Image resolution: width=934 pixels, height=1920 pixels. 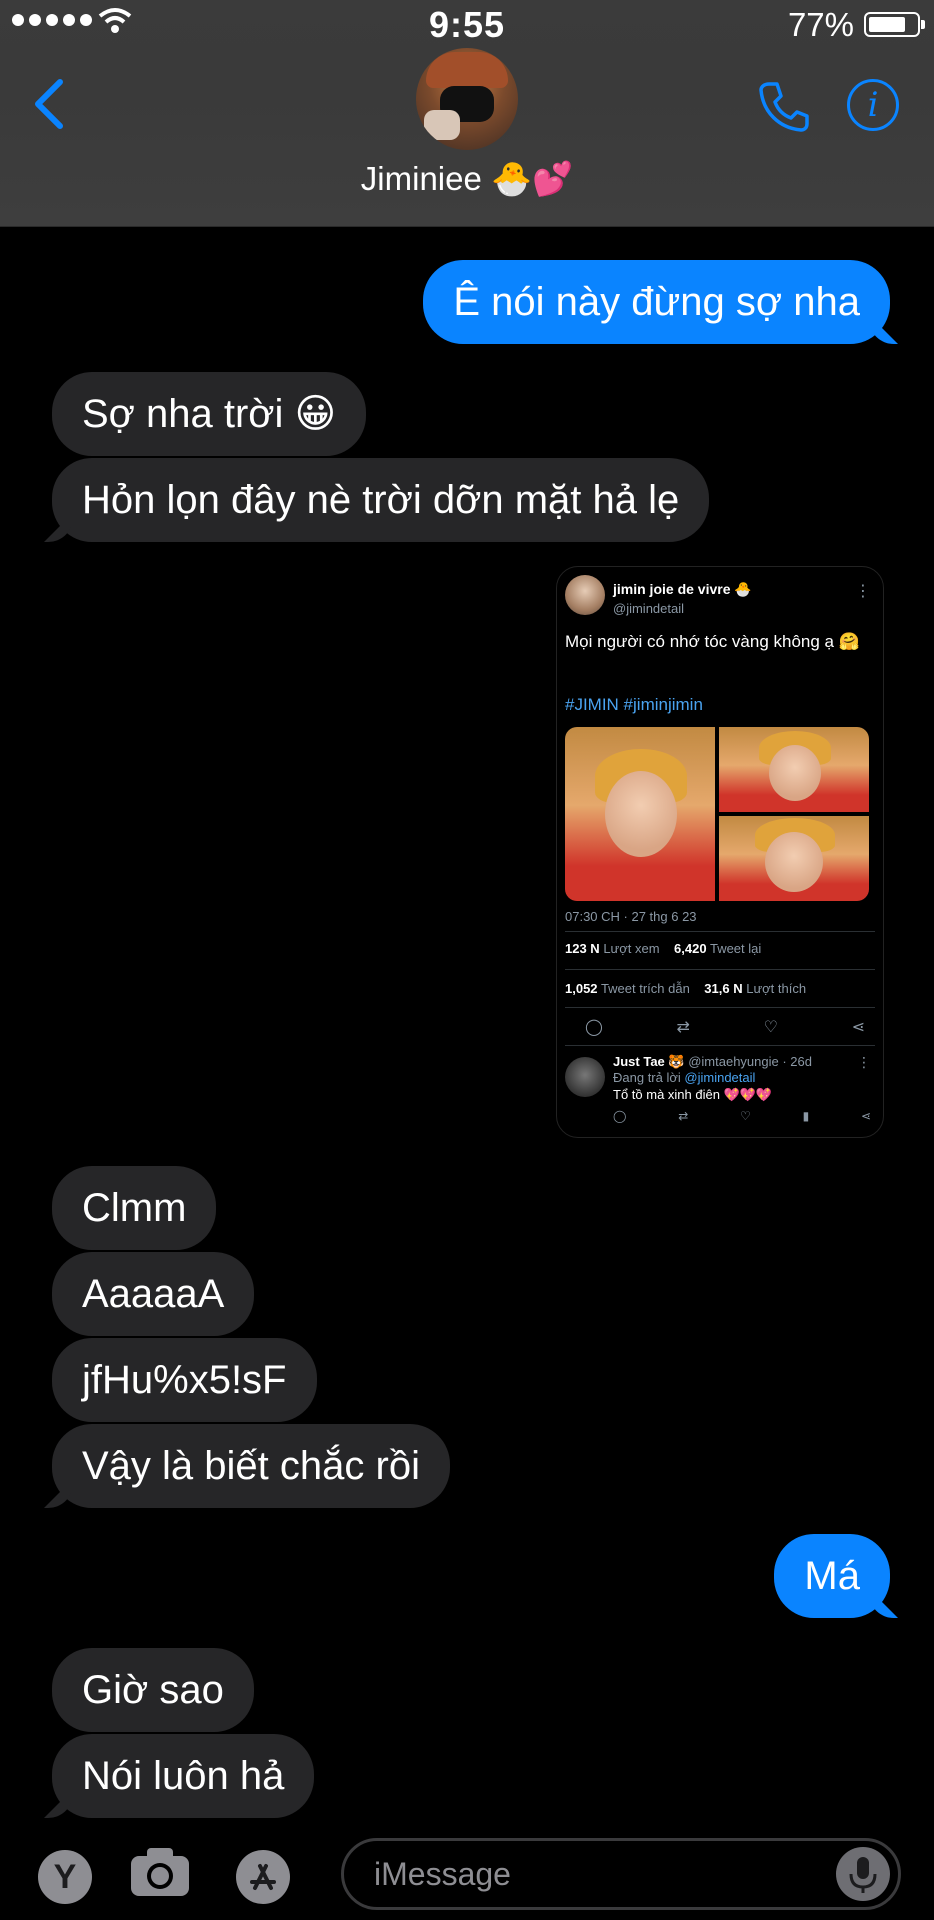 What do you see at coordinates (160, 1872) in the screenshot?
I see `camera-icon` at bounding box center [160, 1872].